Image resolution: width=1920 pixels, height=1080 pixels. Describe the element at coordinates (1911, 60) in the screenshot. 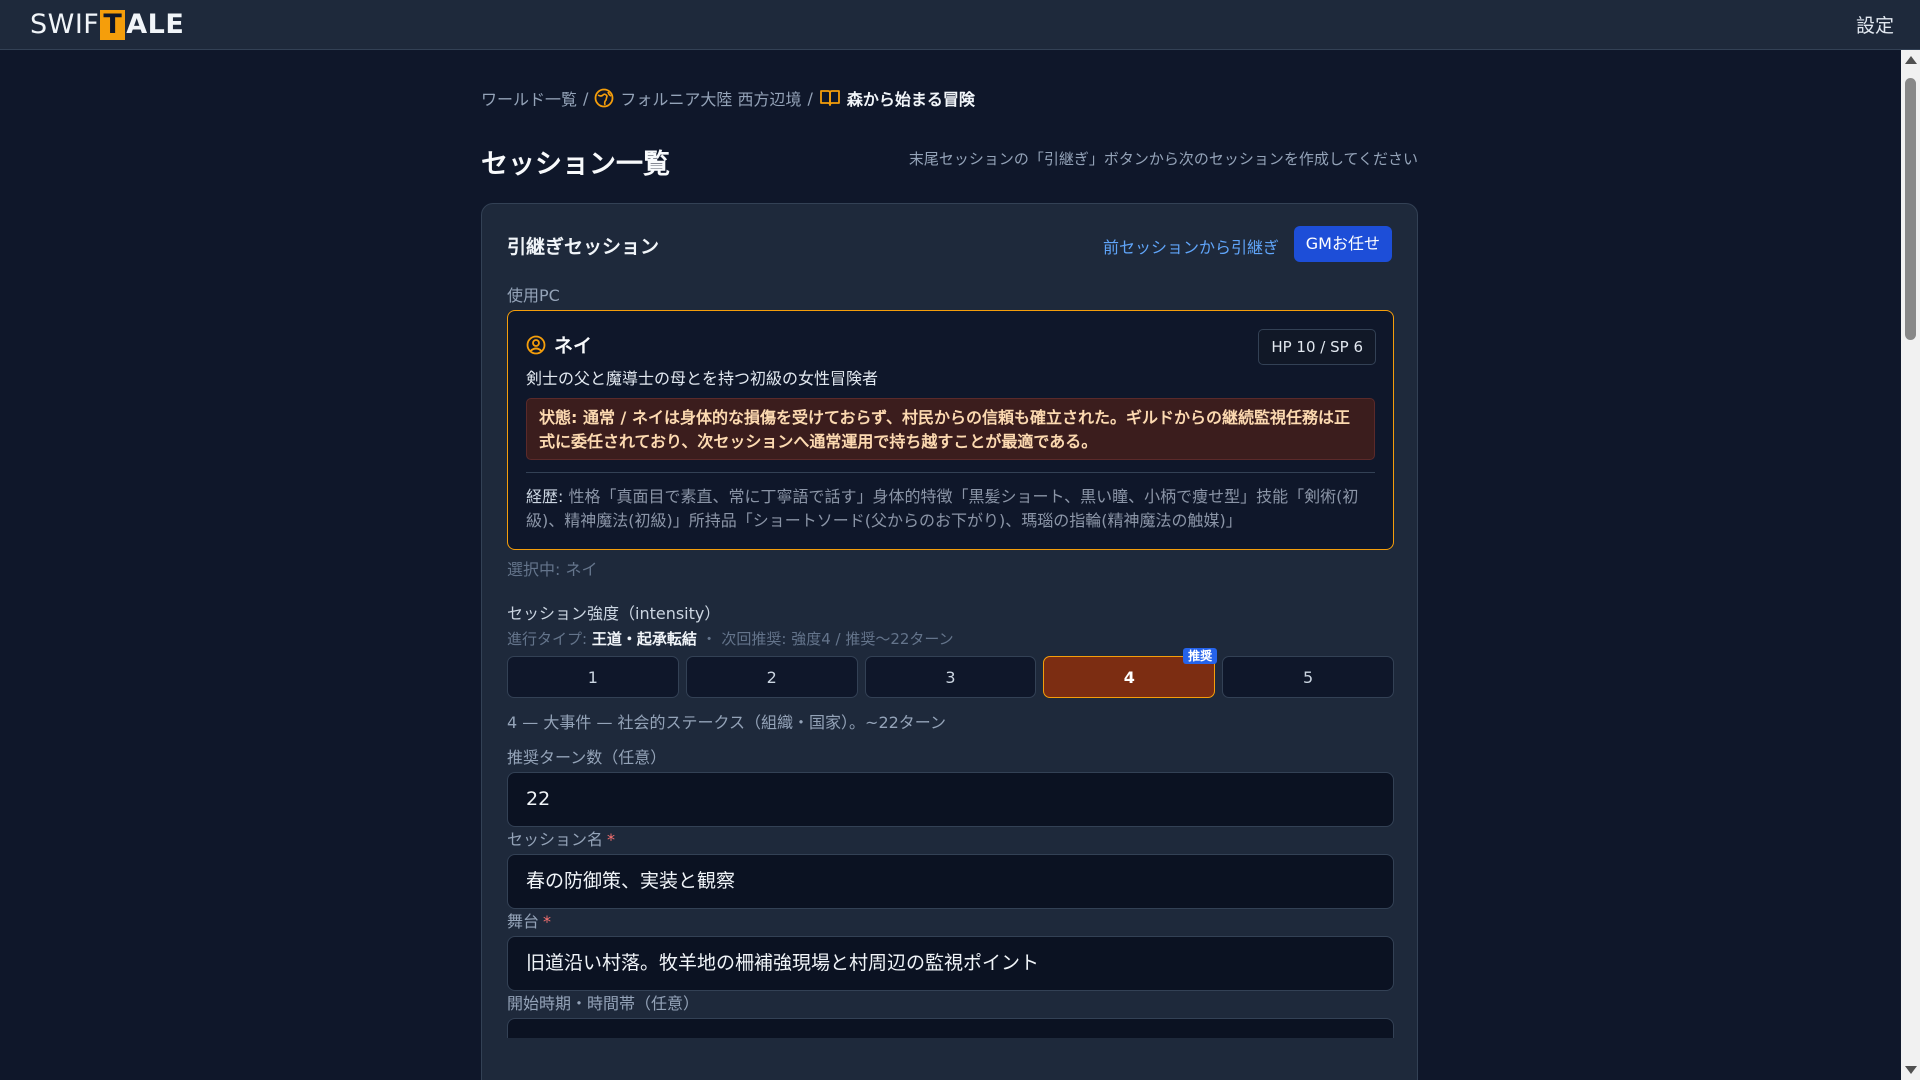

I see `scroll-up-arrow-icon` at that location.